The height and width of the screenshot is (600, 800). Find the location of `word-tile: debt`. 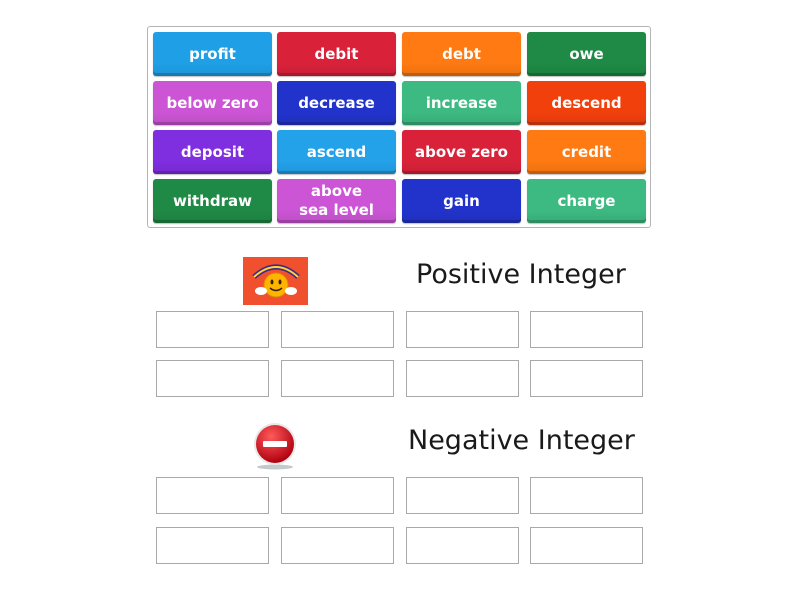

word-tile: debt is located at coordinates (461, 54).